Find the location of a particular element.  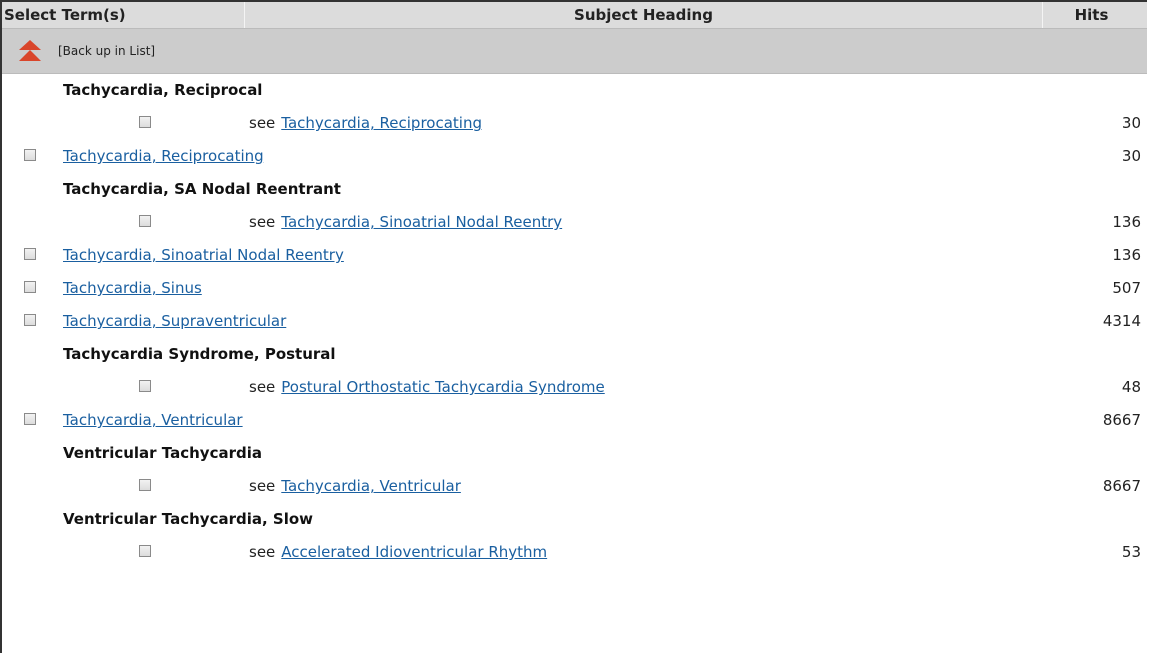

see-reference: see Tachycardia, Sinoatrial Nodal Reentry is located at coordinates (405, 222).